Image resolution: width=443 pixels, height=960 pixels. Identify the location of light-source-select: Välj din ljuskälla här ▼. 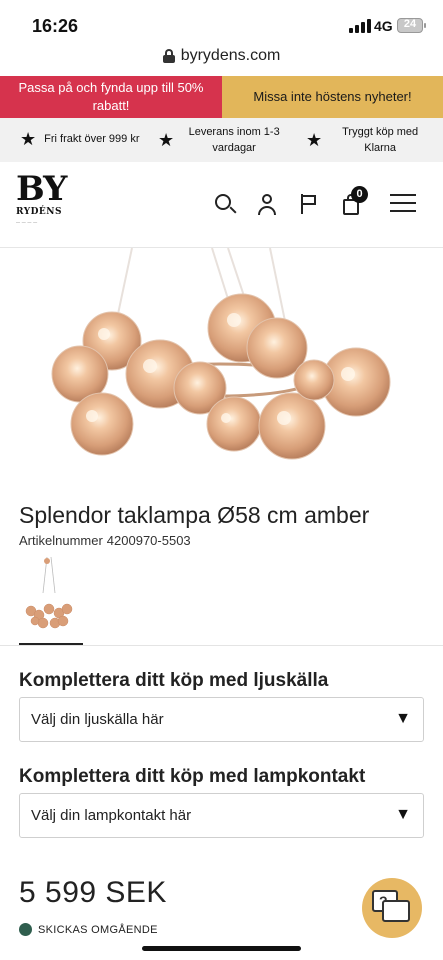
(221, 719).